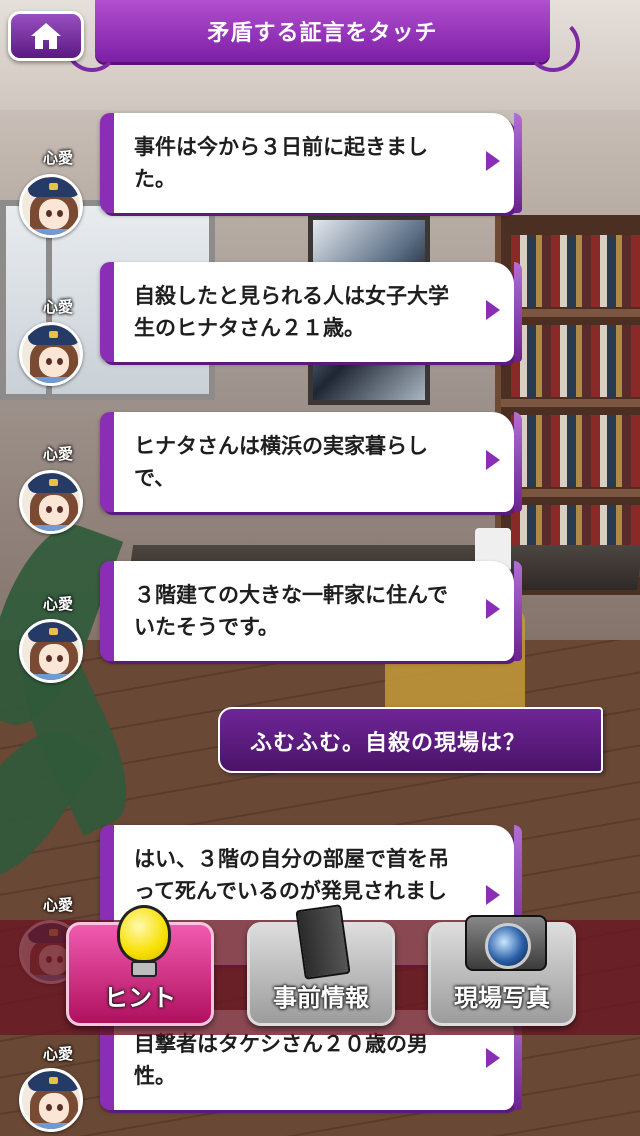  I want to click on testimony-bubble: ヒナタさんは横浜の実家暮らしで、, so click(311, 462).